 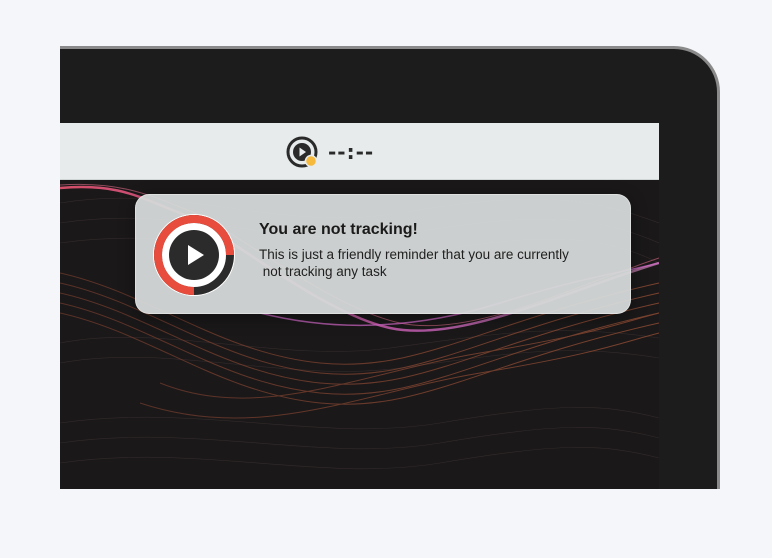 I want to click on notification-title: You are not tracking!, so click(x=338, y=229).